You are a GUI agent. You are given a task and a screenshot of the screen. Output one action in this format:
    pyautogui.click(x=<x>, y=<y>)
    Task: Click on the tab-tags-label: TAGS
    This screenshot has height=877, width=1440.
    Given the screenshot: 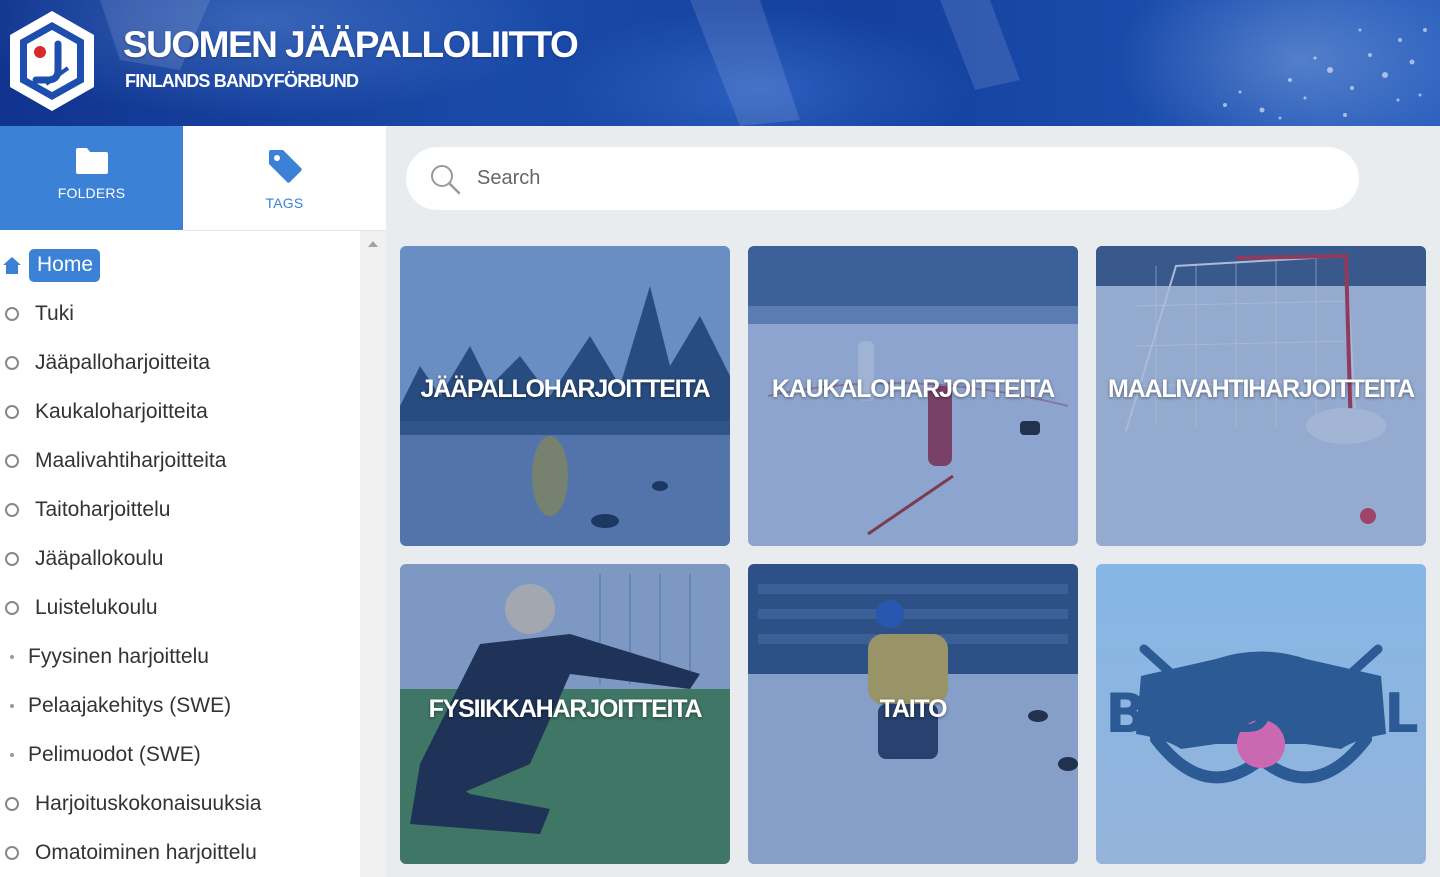 What is the action you would take?
    pyautogui.click(x=284, y=203)
    